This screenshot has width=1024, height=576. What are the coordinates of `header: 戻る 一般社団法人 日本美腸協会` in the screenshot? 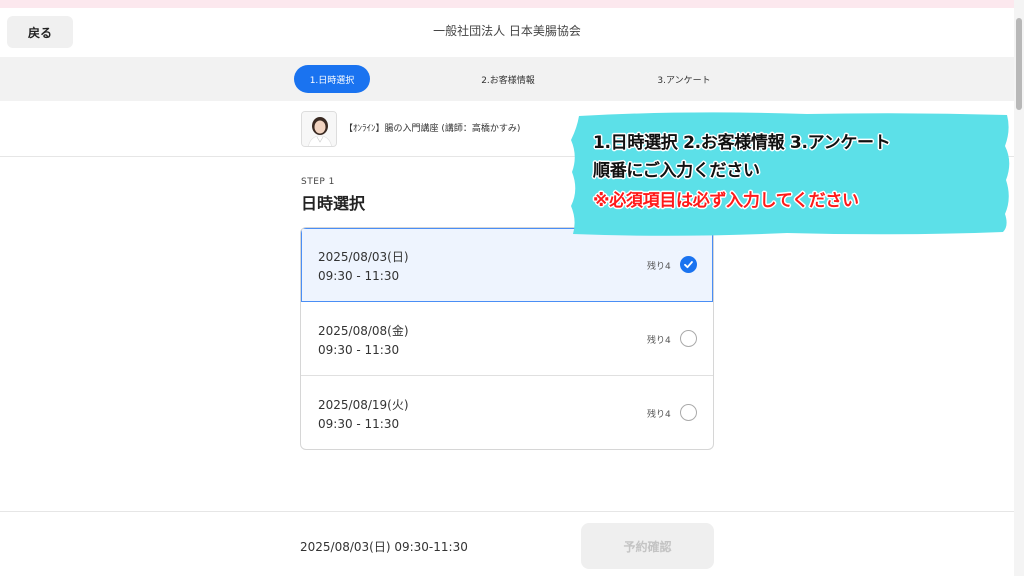 It's located at (507, 32).